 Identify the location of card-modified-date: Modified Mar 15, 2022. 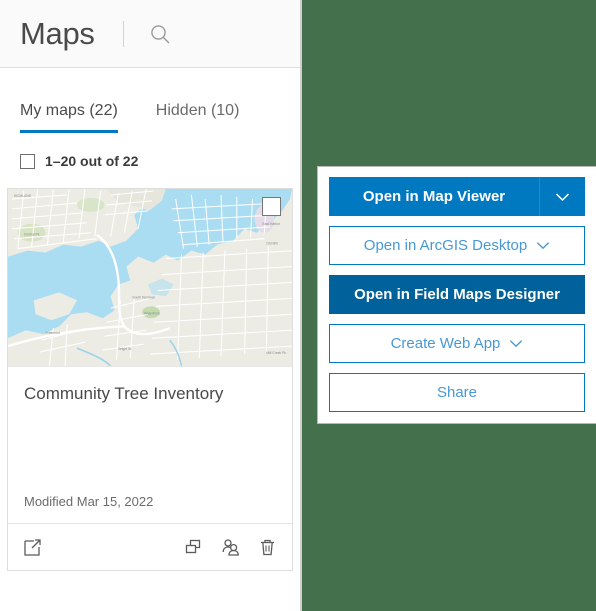
(89, 501).